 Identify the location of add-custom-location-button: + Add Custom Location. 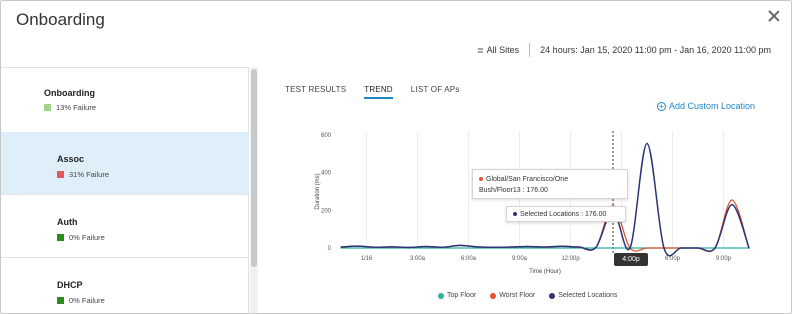
(705, 106).